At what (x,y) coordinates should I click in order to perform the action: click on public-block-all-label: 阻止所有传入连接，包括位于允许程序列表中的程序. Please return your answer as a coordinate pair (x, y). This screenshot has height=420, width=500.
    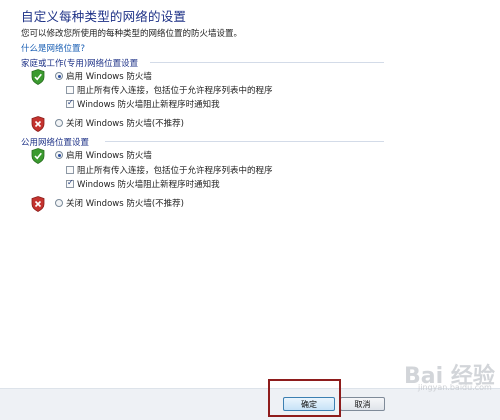
    Looking at the image, I should click on (175, 171).